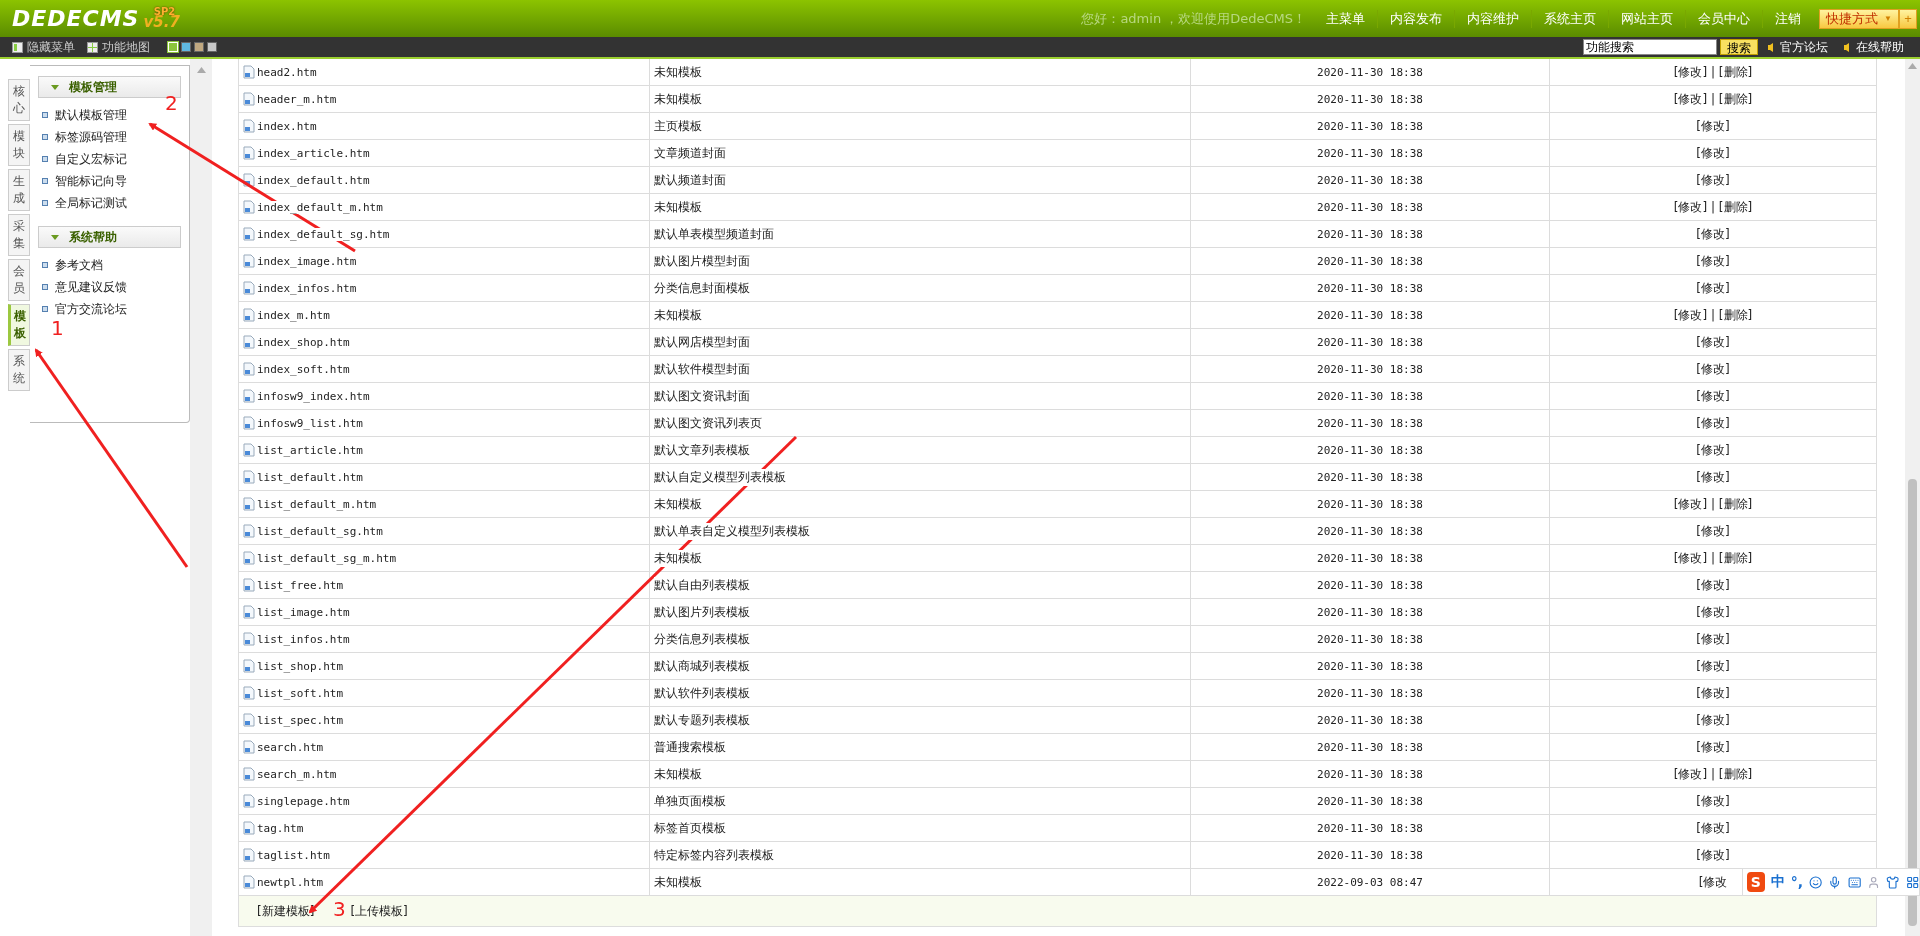  I want to click on input-mode-toggle: 中, so click(1777, 882).